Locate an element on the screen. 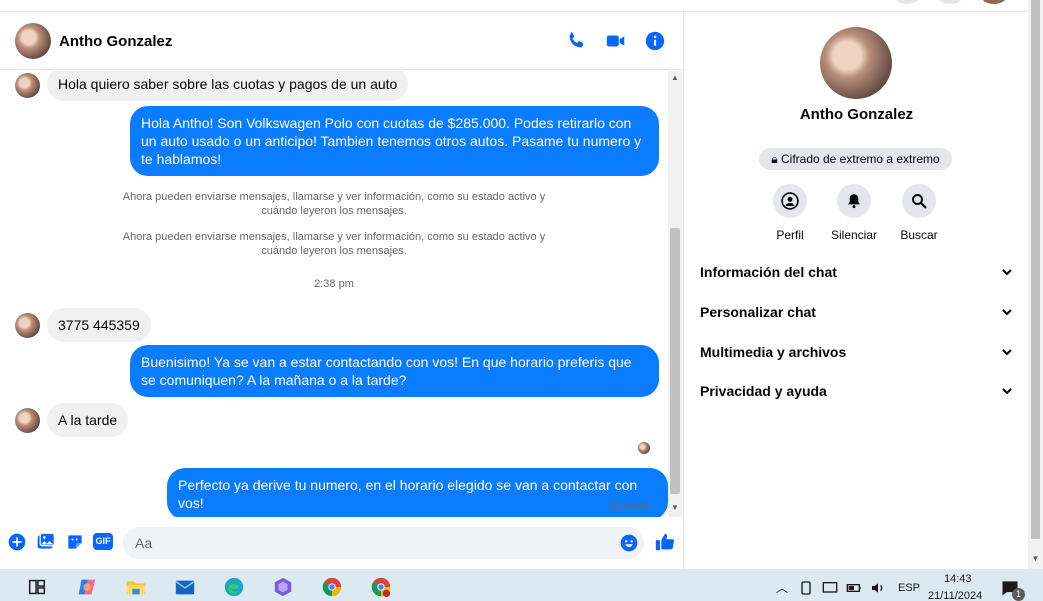 The height and width of the screenshot is (601, 1043). composer: GIF is located at coordinates (342, 542).